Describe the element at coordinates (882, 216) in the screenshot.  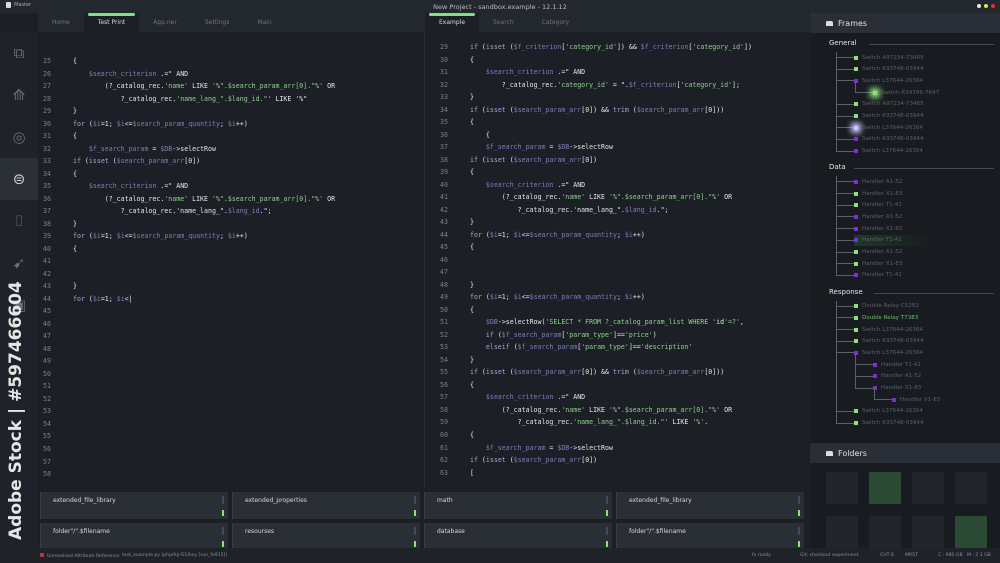
I see `tree-node-label: Handler A1-52` at that location.